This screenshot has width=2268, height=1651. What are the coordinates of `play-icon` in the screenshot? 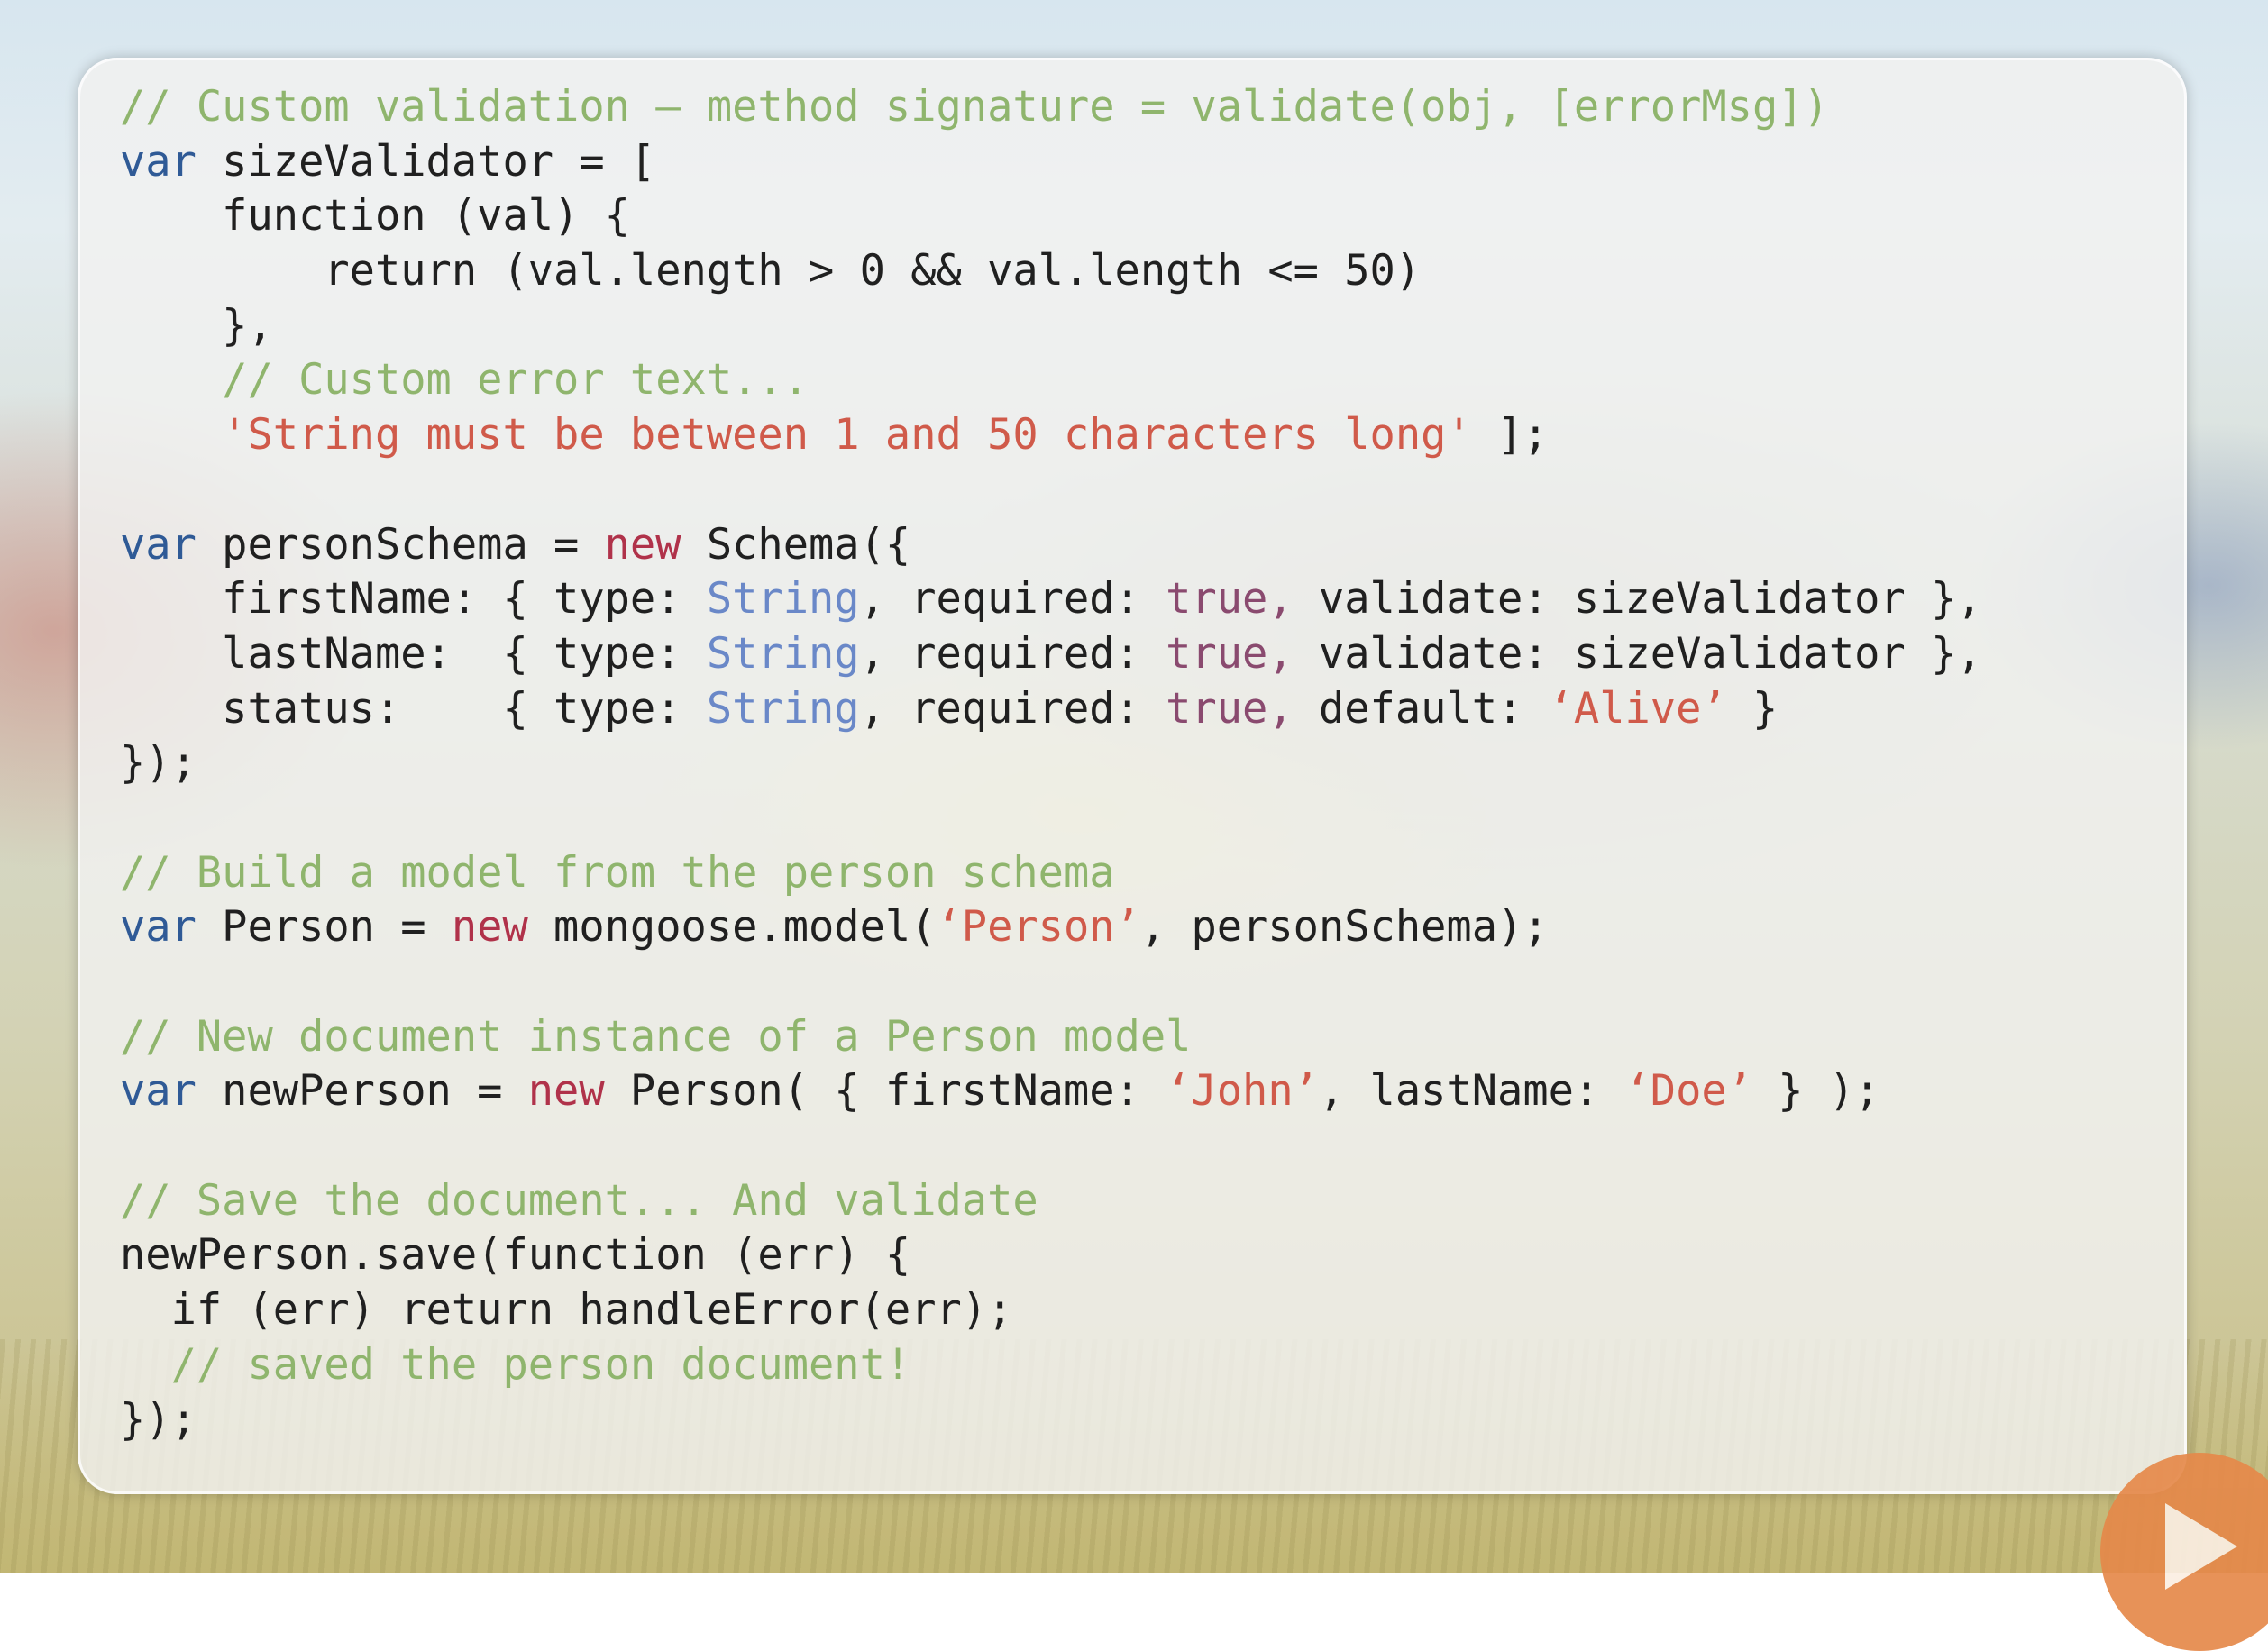 It's located at (2201, 1546).